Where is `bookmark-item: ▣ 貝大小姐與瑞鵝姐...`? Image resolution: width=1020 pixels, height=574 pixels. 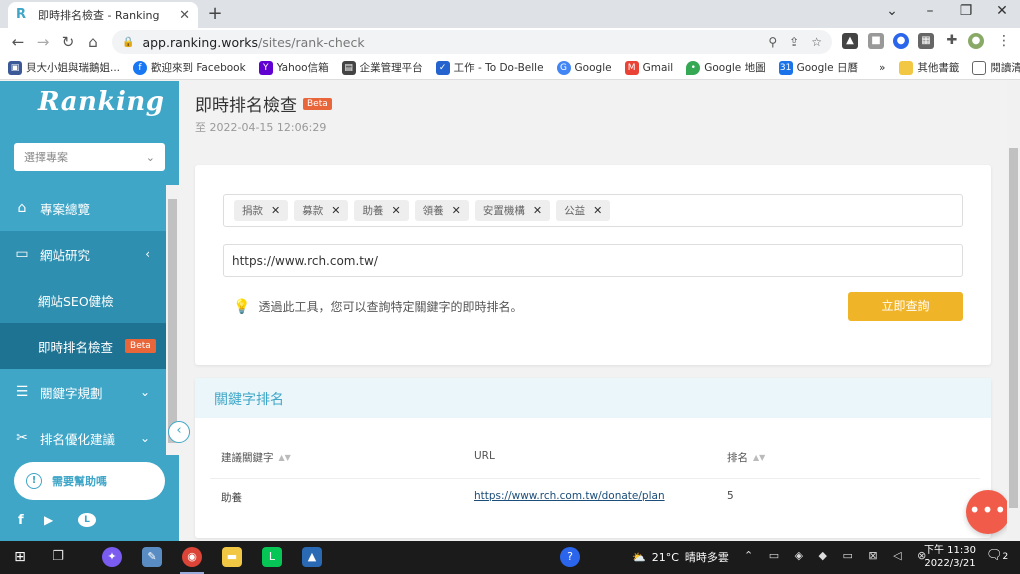 bookmark-item: ▣ 貝大小姐與瑞鵝姐... is located at coordinates (64, 67).